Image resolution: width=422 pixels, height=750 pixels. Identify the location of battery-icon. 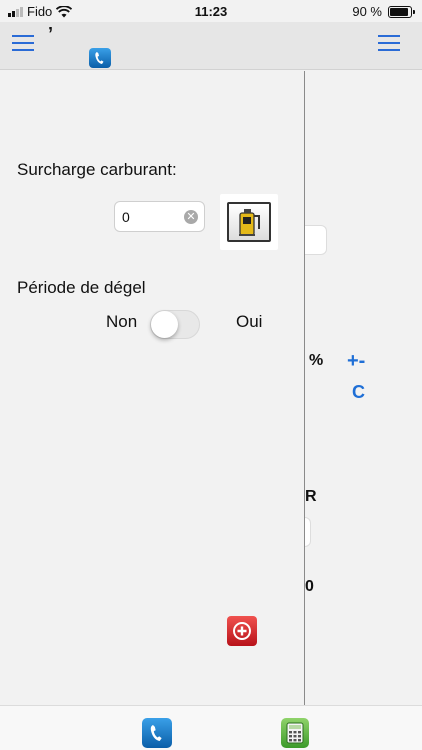
(401, 11).